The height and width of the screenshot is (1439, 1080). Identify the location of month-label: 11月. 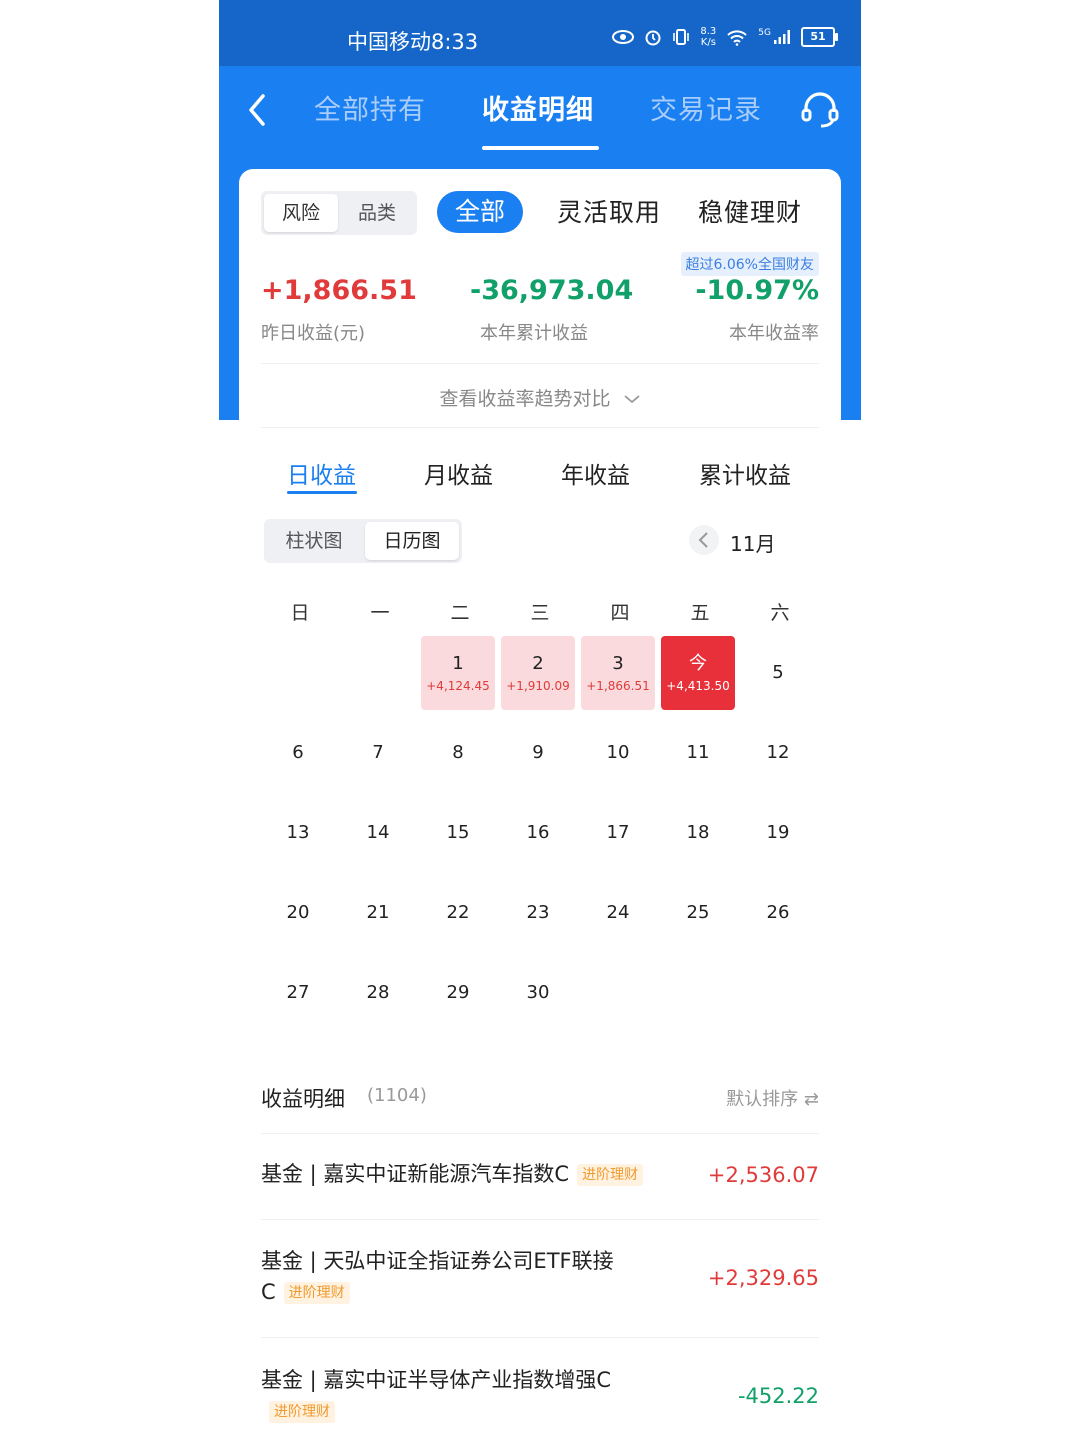
(753, 544).